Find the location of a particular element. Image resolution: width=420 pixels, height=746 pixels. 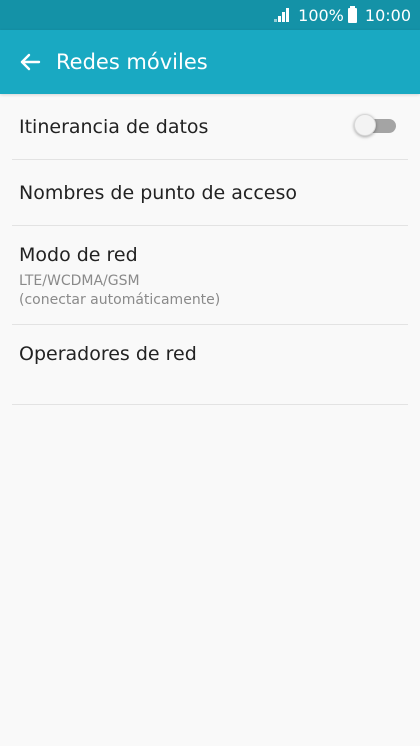

network-mode-label: Modo de red is located at coordinates (78, 255).